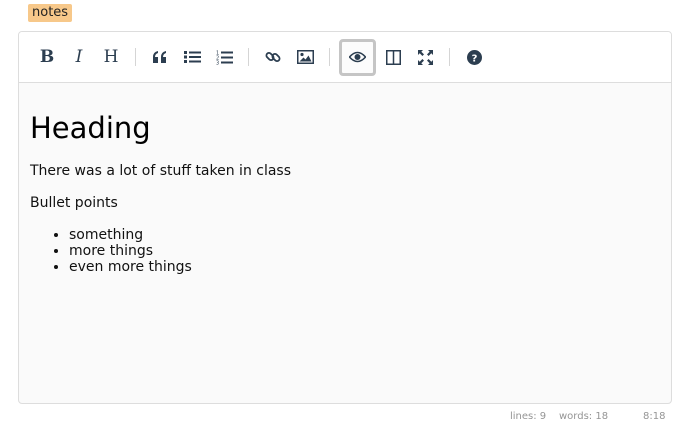 The width and height of the screenshot is (694, 432). I want to click on image-icon, so click(305, 57).